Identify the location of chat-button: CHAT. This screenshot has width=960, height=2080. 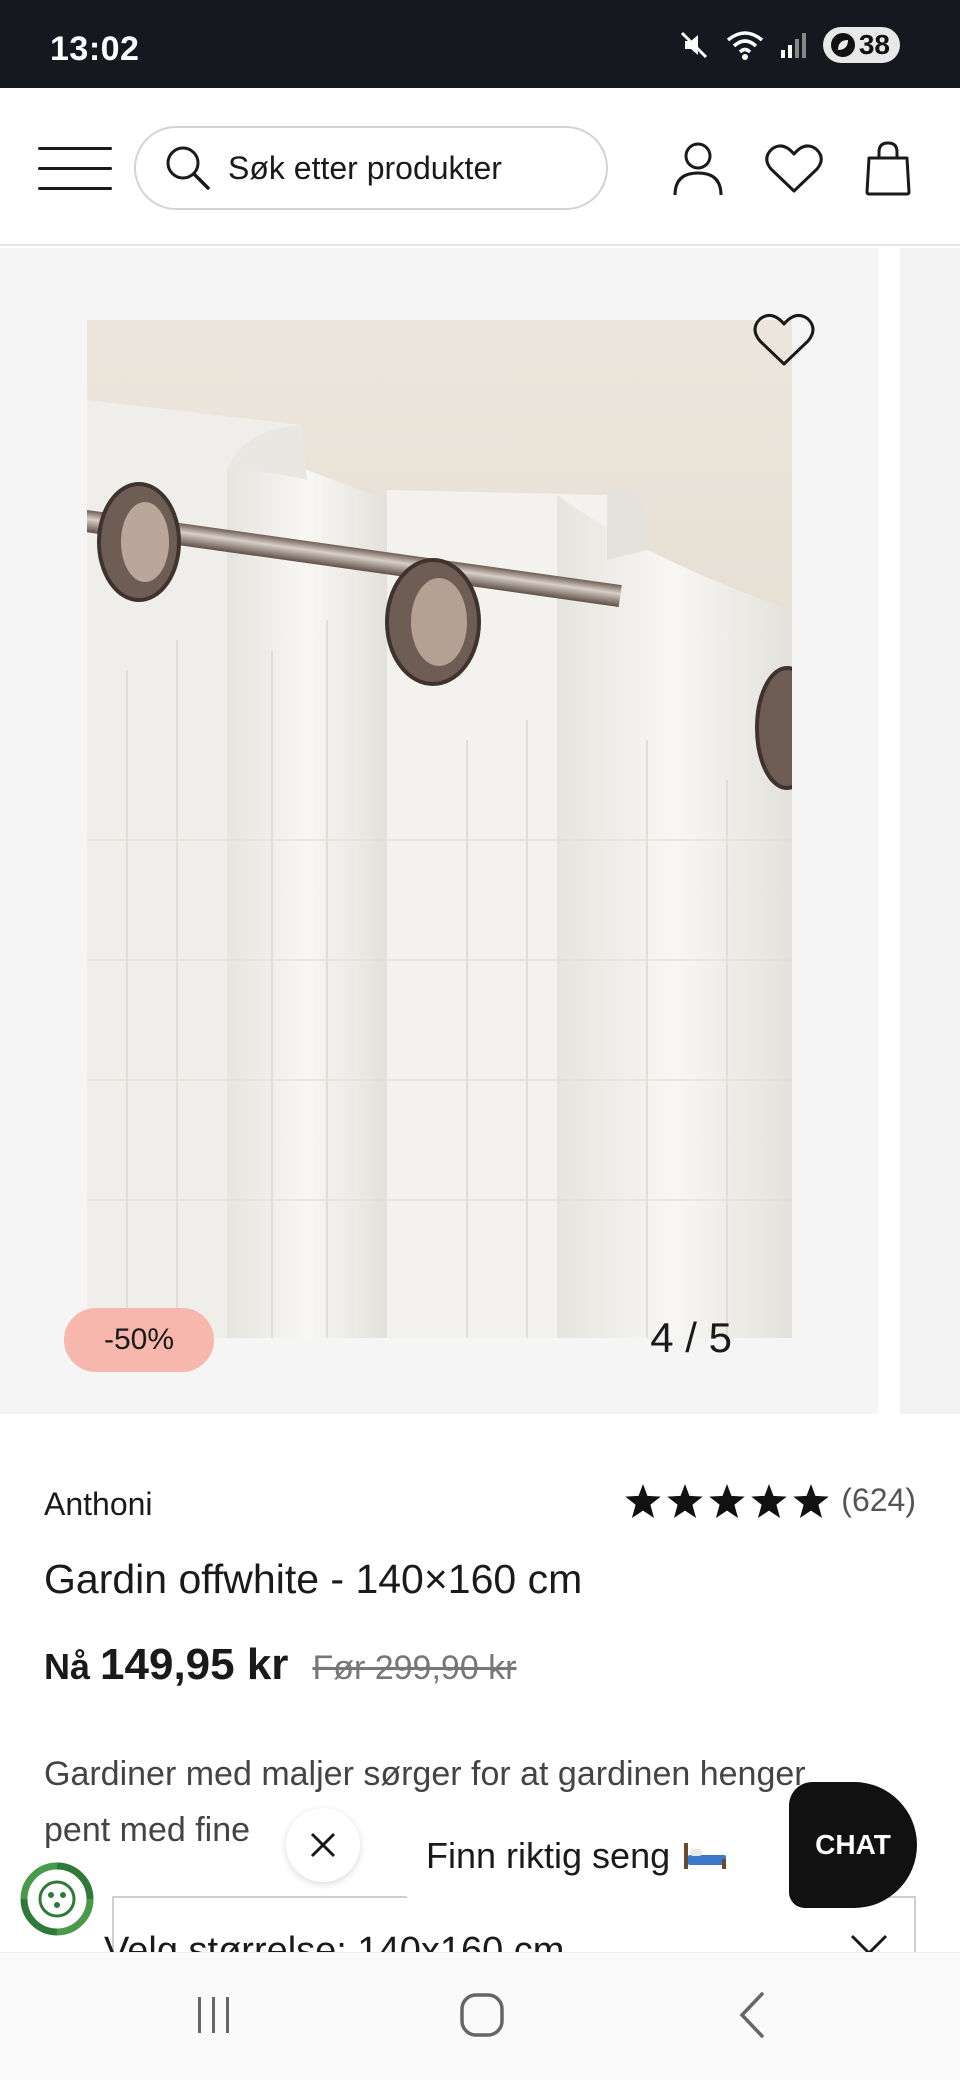
(853, 1845).